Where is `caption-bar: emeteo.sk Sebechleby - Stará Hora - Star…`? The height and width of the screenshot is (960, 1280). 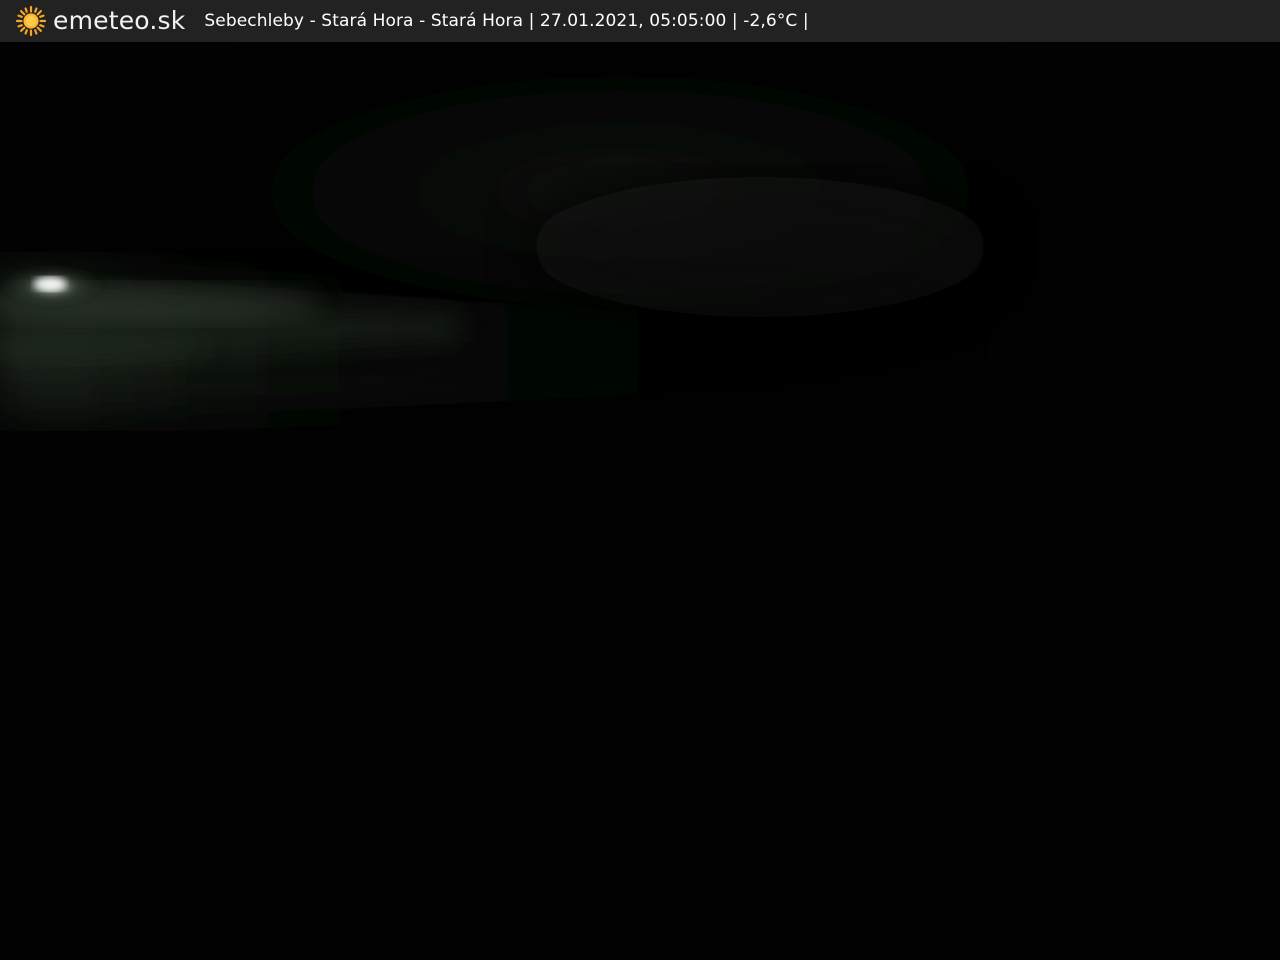
caption-bar: emeteo.sk Sebechleby - Stará Hora - Star… is located at coordinates (640, 21).